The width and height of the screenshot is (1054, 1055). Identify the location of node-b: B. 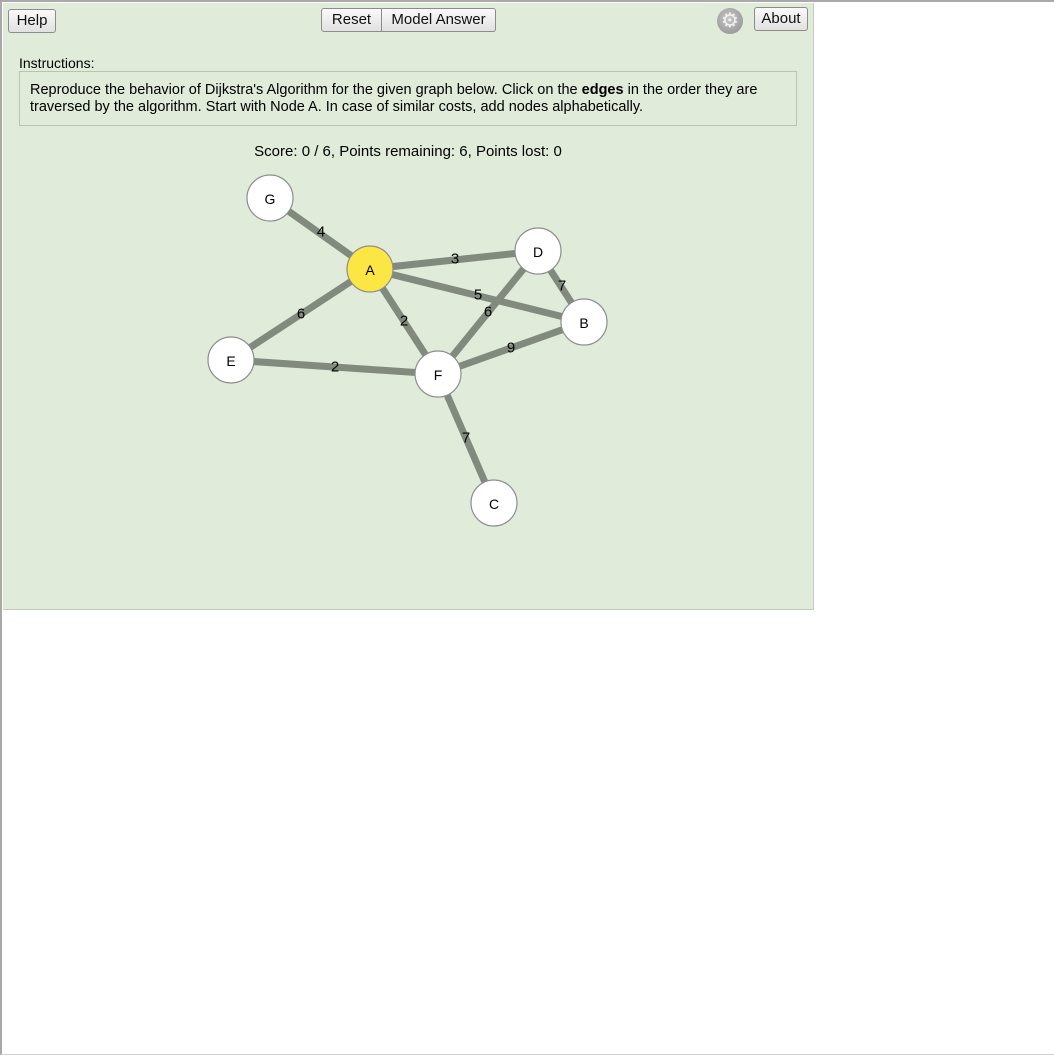
(584, 322).